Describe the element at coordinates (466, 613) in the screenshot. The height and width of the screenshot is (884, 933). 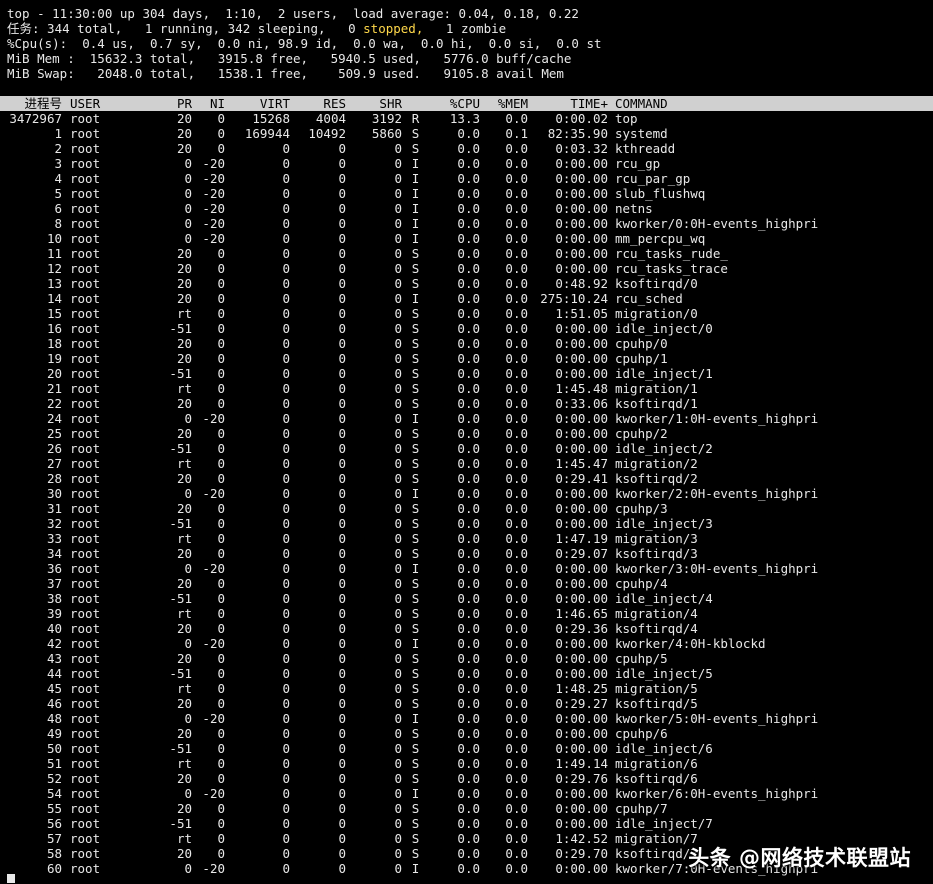
I see `table-row: 39 root rt 0 0 0 0 S 0.0 0.0 1:46.65 migration/4` at that location.